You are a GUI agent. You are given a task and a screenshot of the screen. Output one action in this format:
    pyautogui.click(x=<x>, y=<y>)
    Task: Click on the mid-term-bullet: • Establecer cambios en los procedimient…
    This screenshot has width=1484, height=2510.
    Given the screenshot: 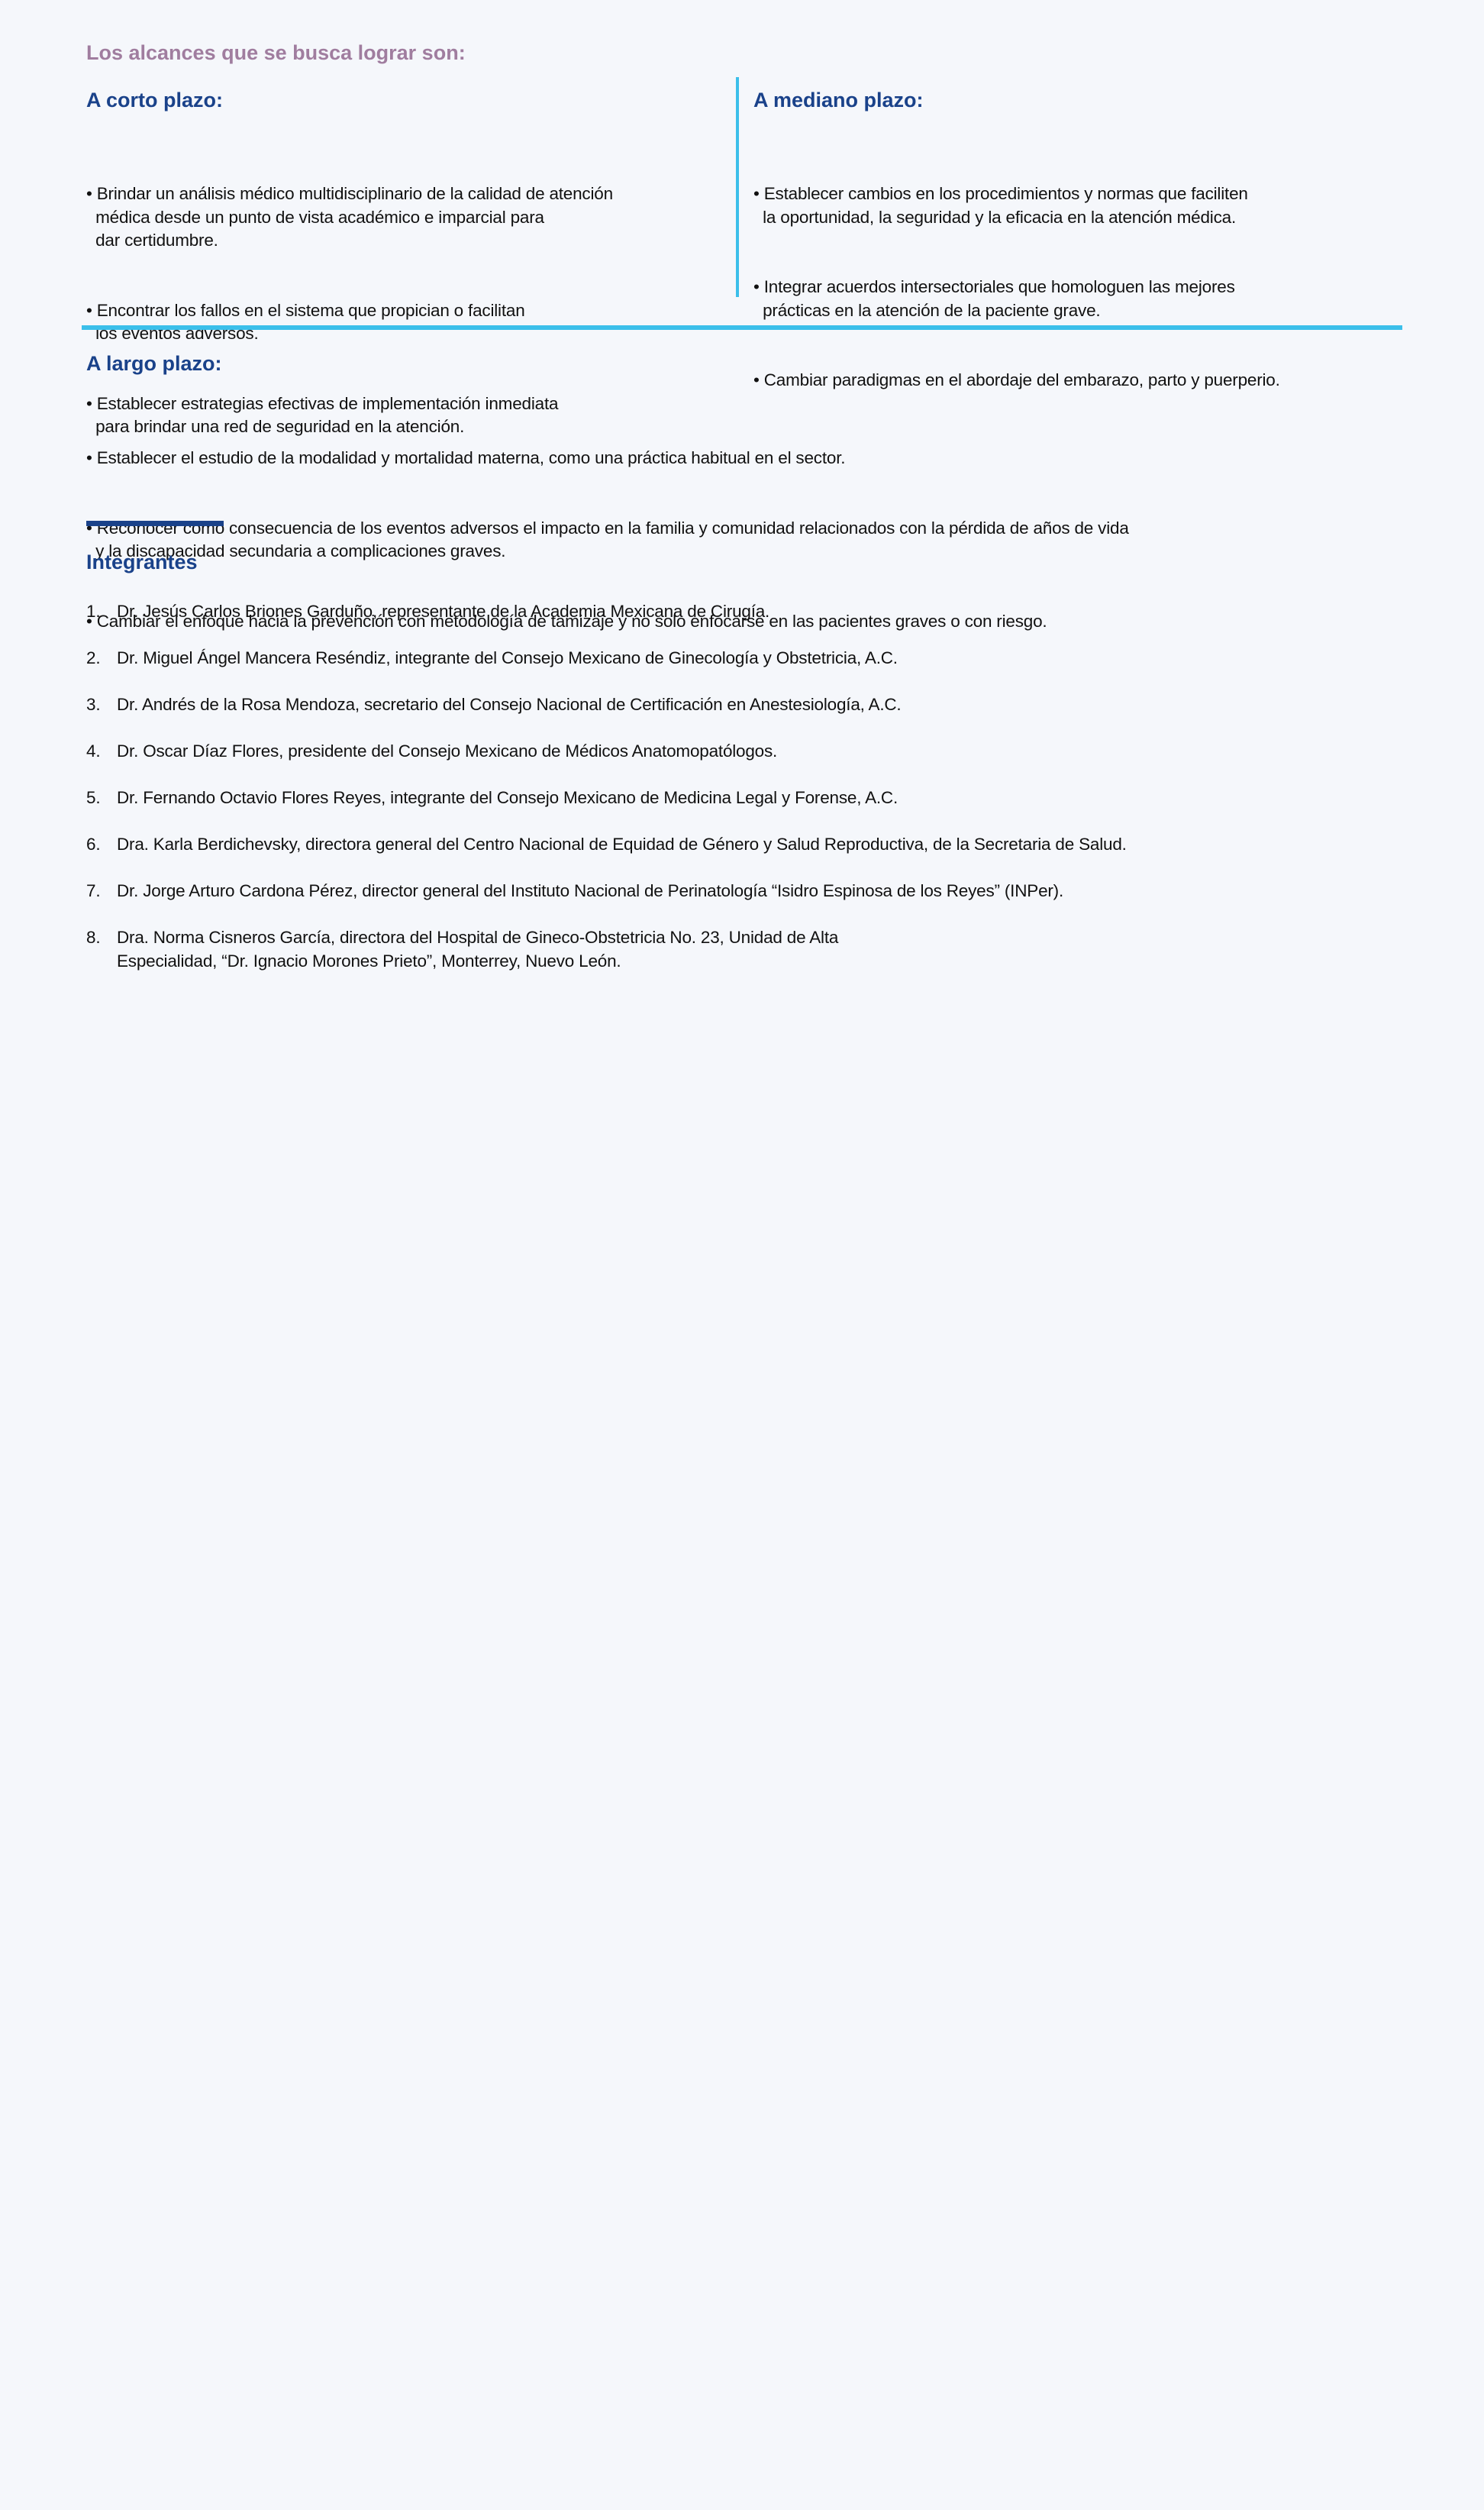 What is the action you would take?
    pyautogui.click(x=1000, y=205)
    